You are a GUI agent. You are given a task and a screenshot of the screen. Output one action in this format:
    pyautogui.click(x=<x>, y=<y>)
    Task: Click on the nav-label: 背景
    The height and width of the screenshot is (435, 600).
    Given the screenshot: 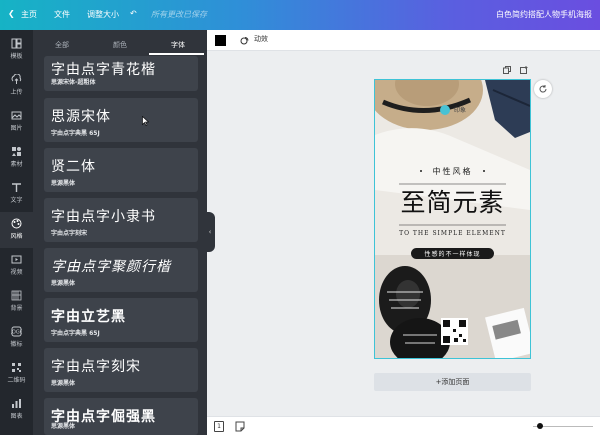 What is the action you would take?
    pyautogui.click(x=16, y=308)
    